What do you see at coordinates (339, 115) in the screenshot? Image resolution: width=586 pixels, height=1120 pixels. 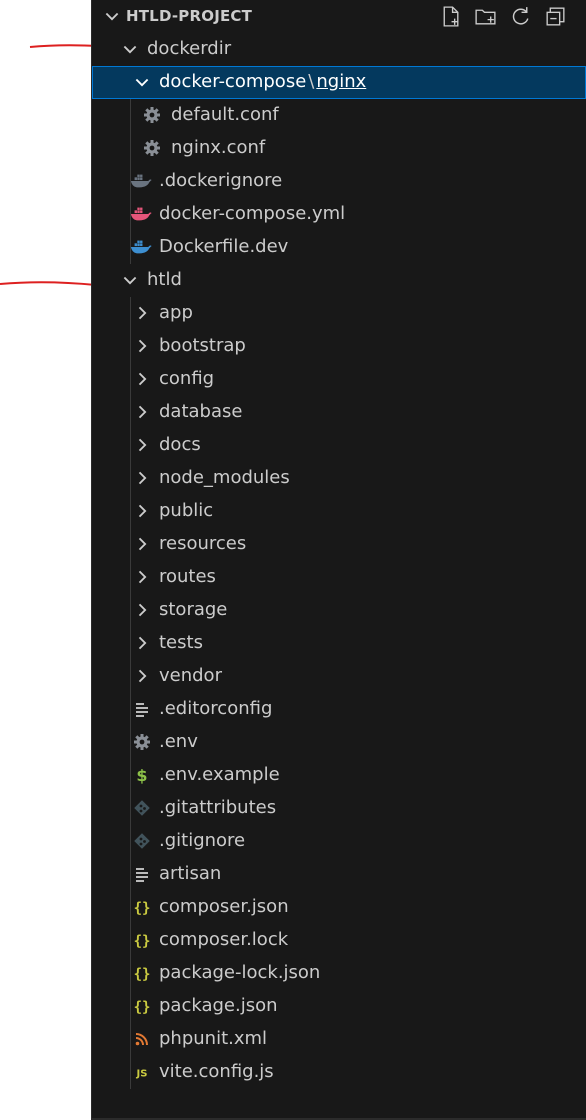 I see `tree-file-default-conf: default.conf` at bounding box center [339, 115].